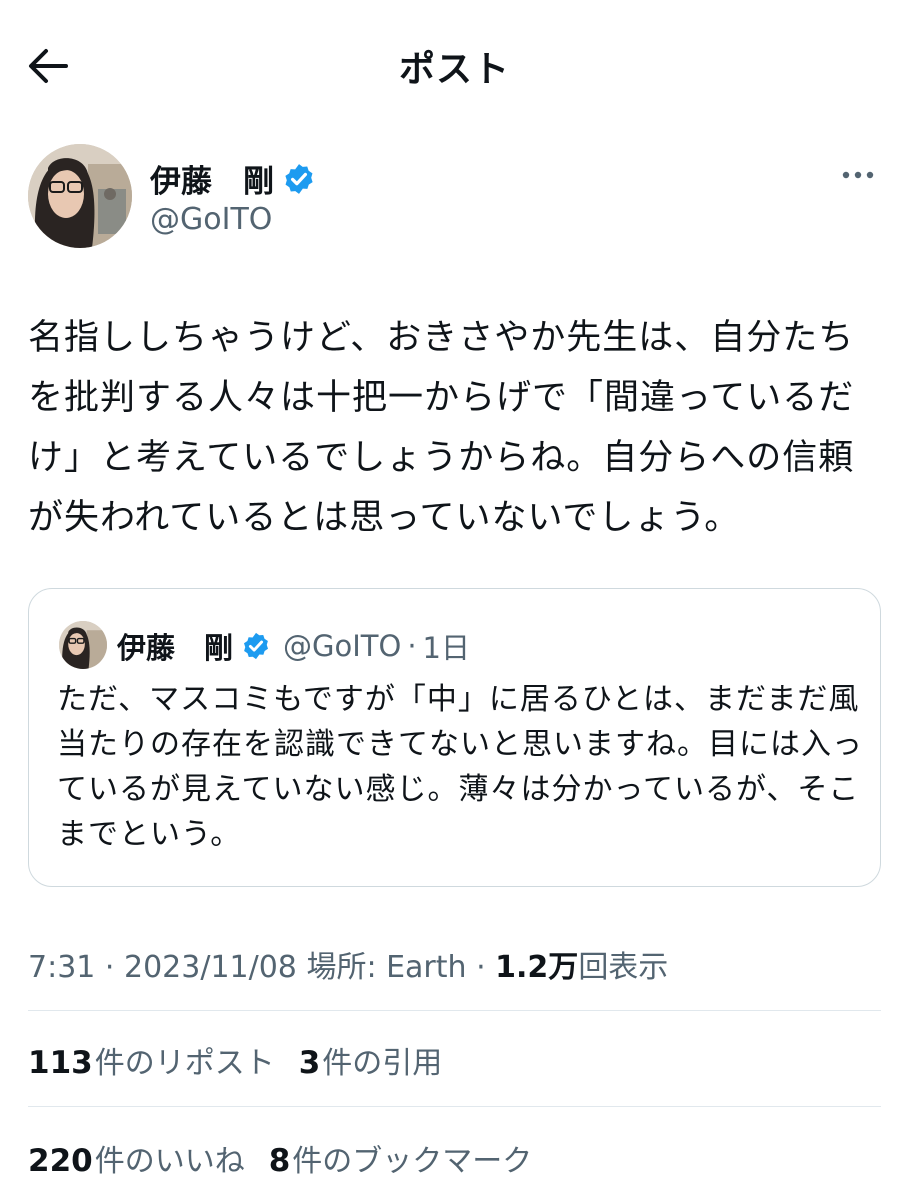 This screenshot has width=909, height=1200. I want to click on bookmarks-stat: 8 件のブックマーク, so click(401, 1158).